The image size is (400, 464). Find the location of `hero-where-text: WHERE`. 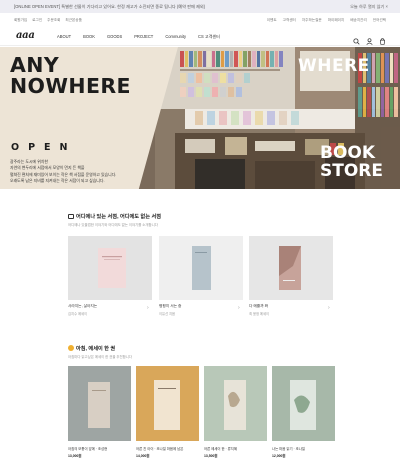

hero-where-text: WHERE is located at coordinates (334, 66).